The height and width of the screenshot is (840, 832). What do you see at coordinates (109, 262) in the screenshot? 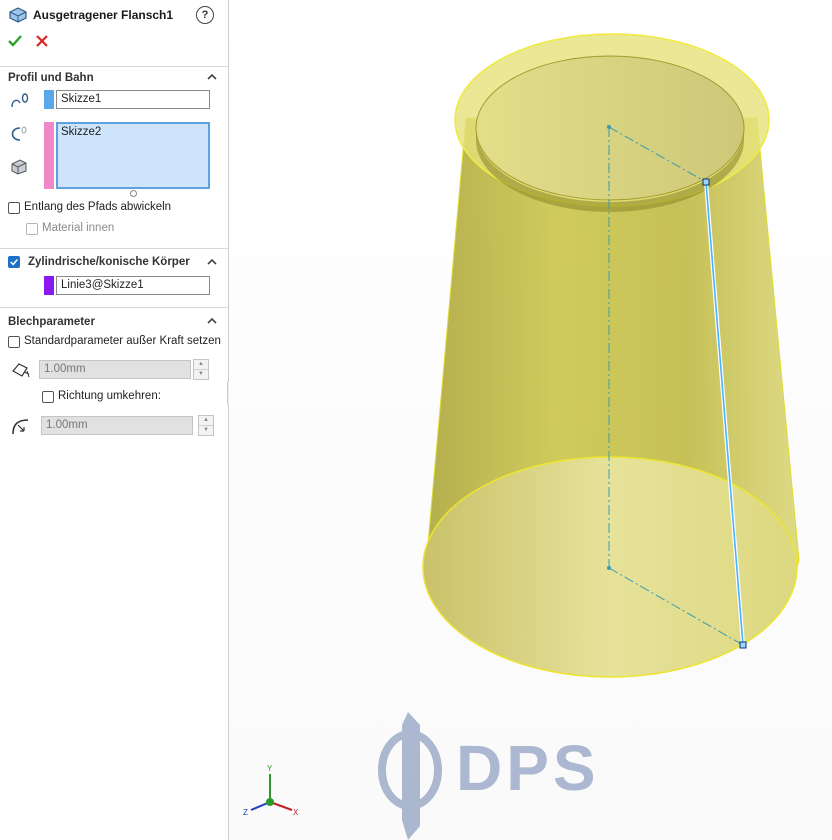
I see `section-label: Zylindrische/konische Körper` at bounding box center [109, 262].